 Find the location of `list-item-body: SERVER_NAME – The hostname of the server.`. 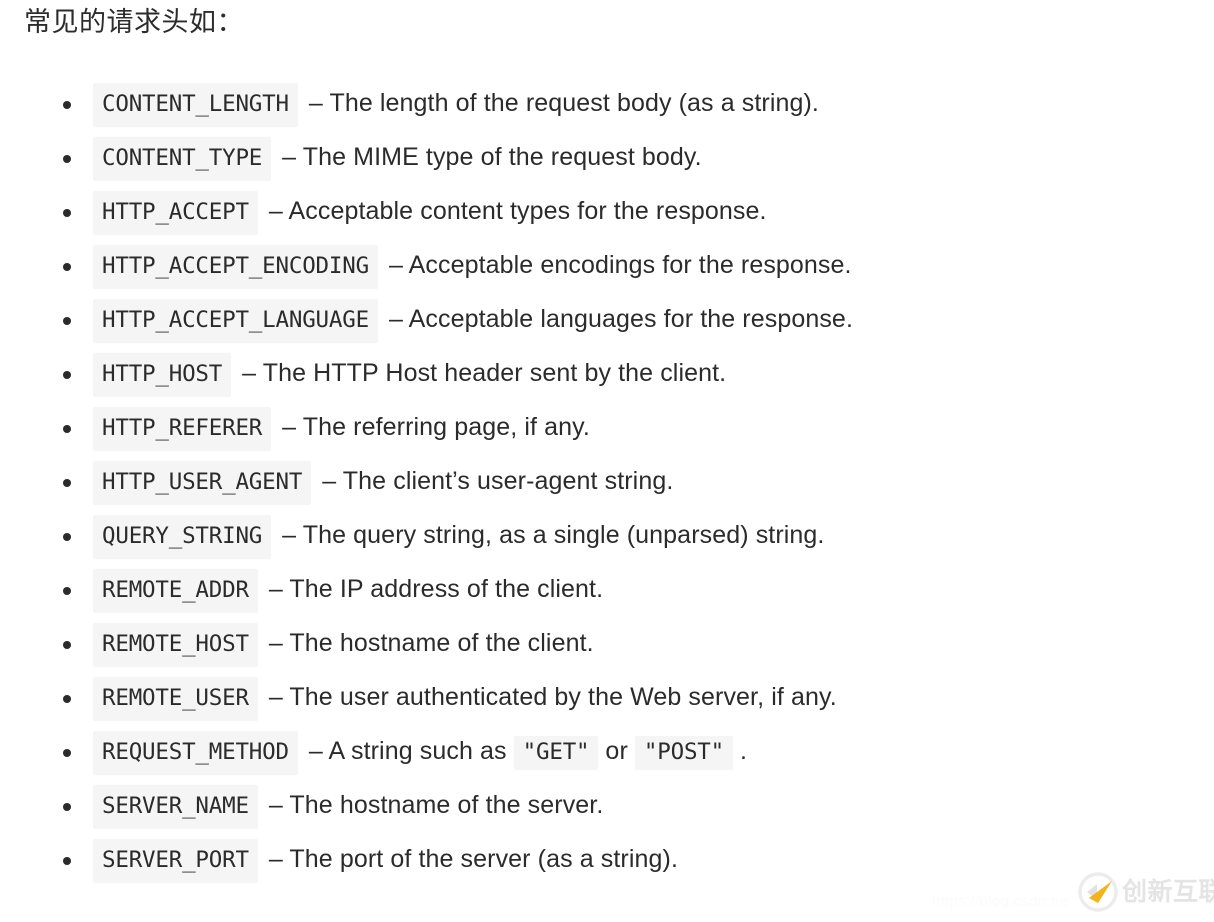

list-item-body: SERVER_NAME – The hostname of the server. is located at coordinates (348, 807).